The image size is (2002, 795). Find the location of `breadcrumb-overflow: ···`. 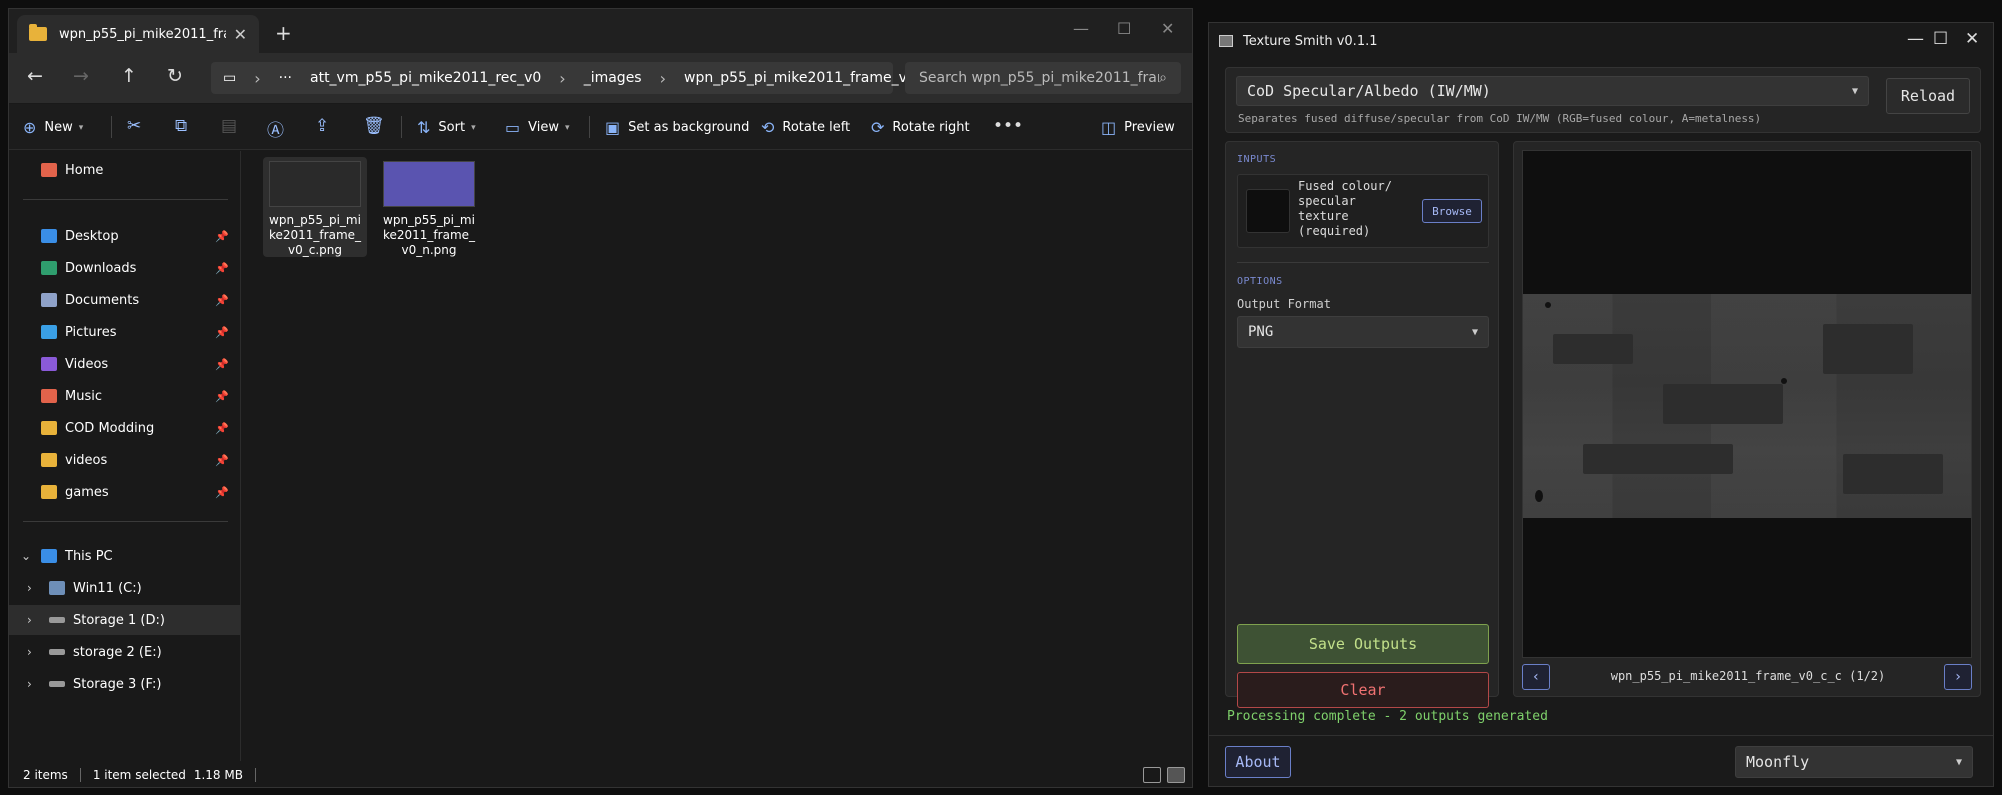

breadcrumb-overflow: ··· is located at coordinates (285, 78).